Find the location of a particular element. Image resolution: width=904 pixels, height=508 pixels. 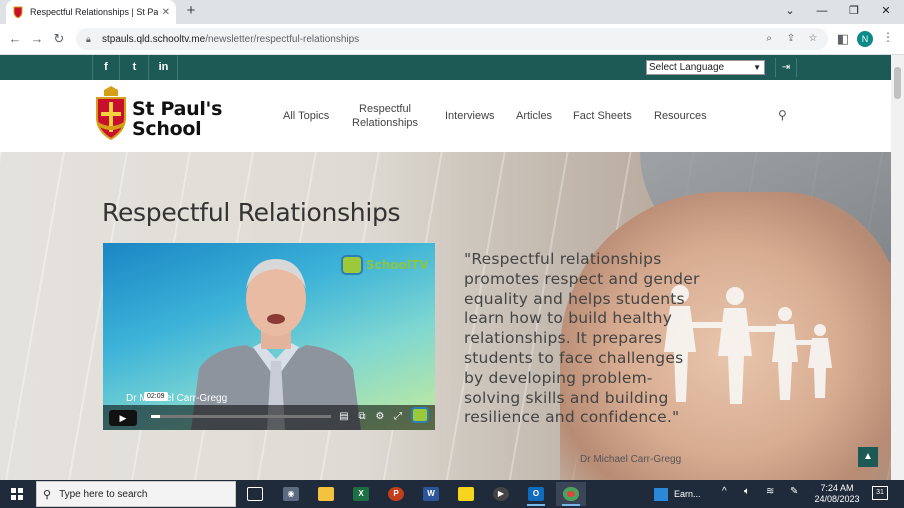

scroll-to-top-icon: ▲ is located at coordinates (868, 457).